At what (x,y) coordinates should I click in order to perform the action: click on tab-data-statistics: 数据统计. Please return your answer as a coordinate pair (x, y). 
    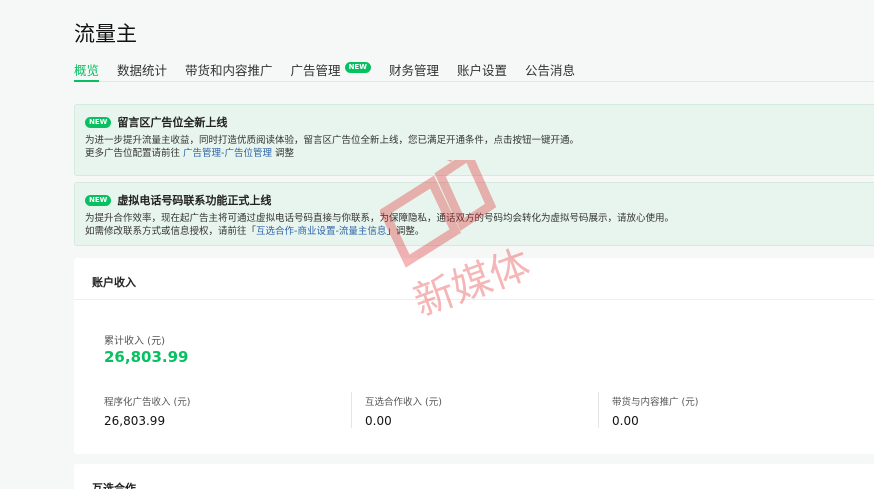
    Looking at the image, I should click on (142, 70).